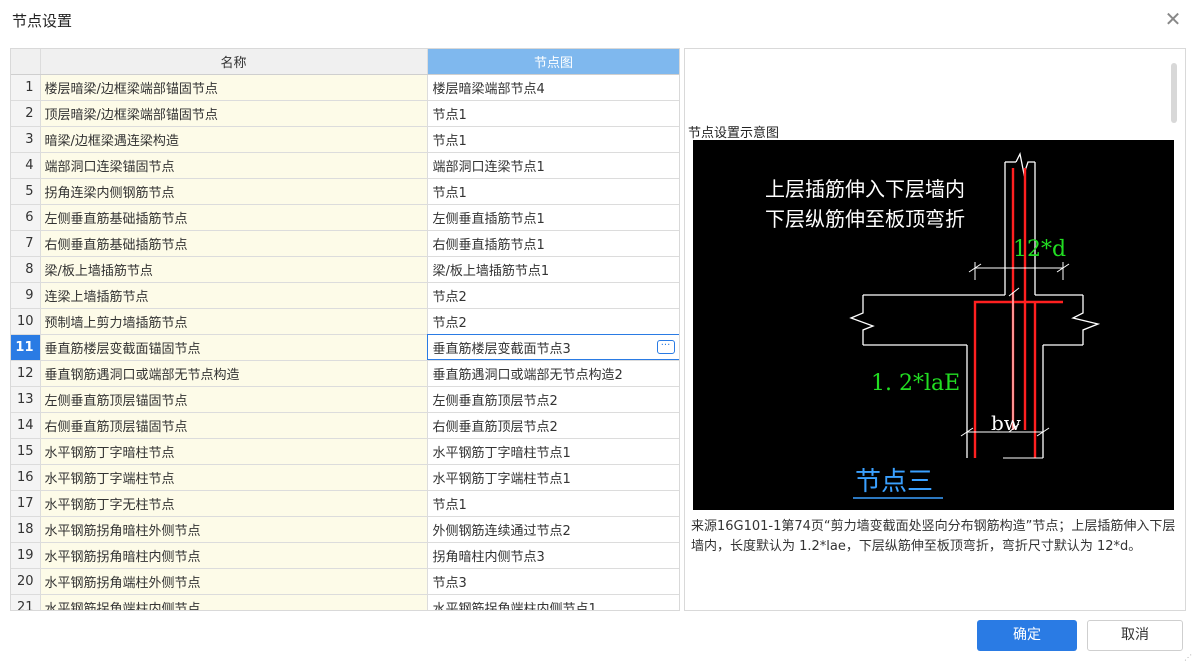  Describe the element at coordinates (345, 165) in the screenshot. I see `table-row: 4 端部洞口连梁锚固节点 端部洞口连梁节点1` at that location.